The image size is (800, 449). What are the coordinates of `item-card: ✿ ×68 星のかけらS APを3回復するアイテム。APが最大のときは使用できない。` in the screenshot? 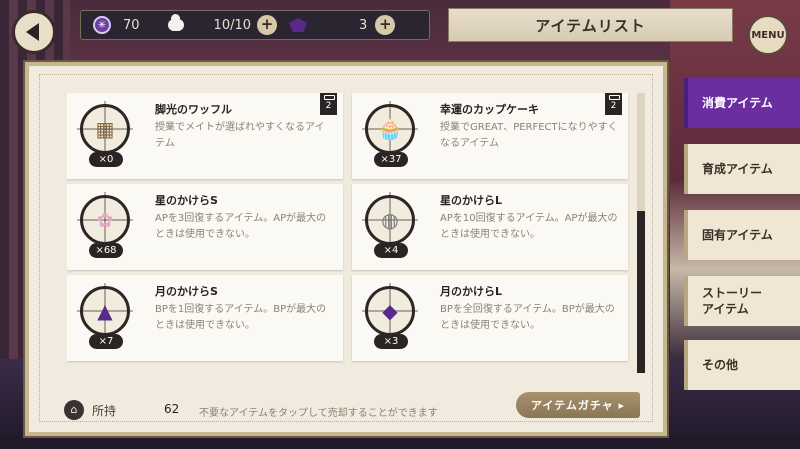 It's located at (205, 227).